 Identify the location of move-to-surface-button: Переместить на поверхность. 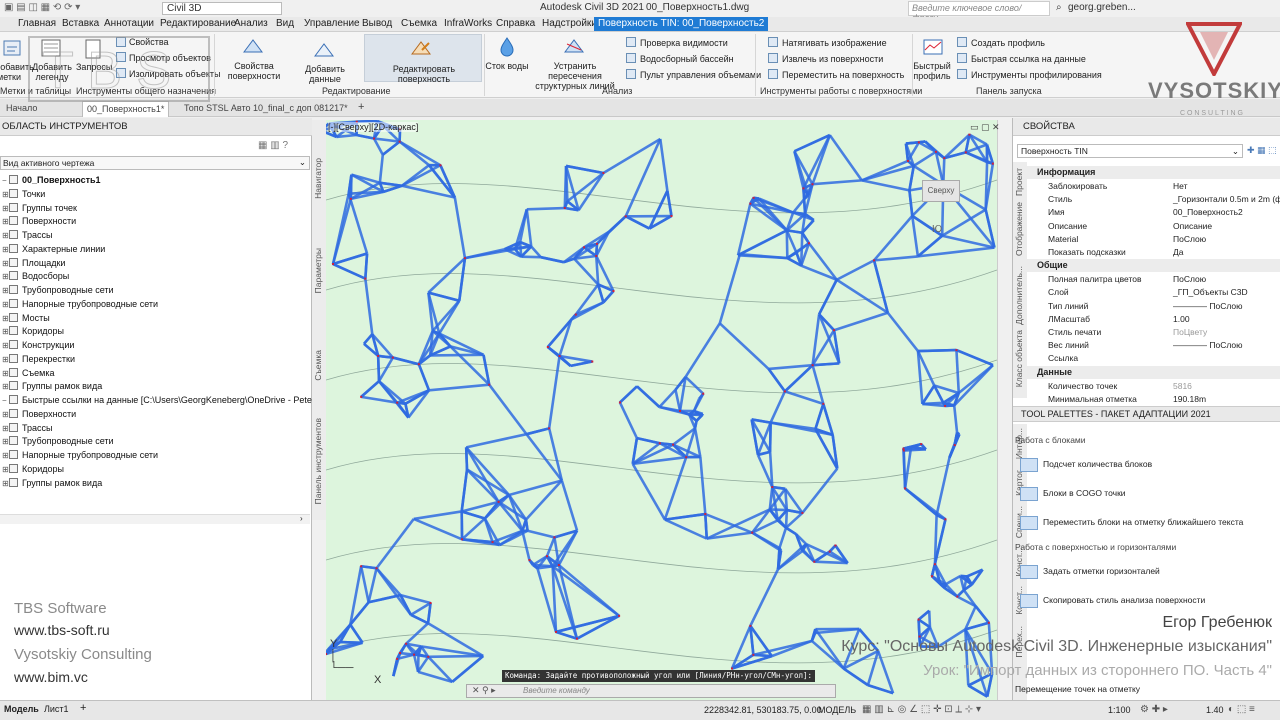
(843, 75).